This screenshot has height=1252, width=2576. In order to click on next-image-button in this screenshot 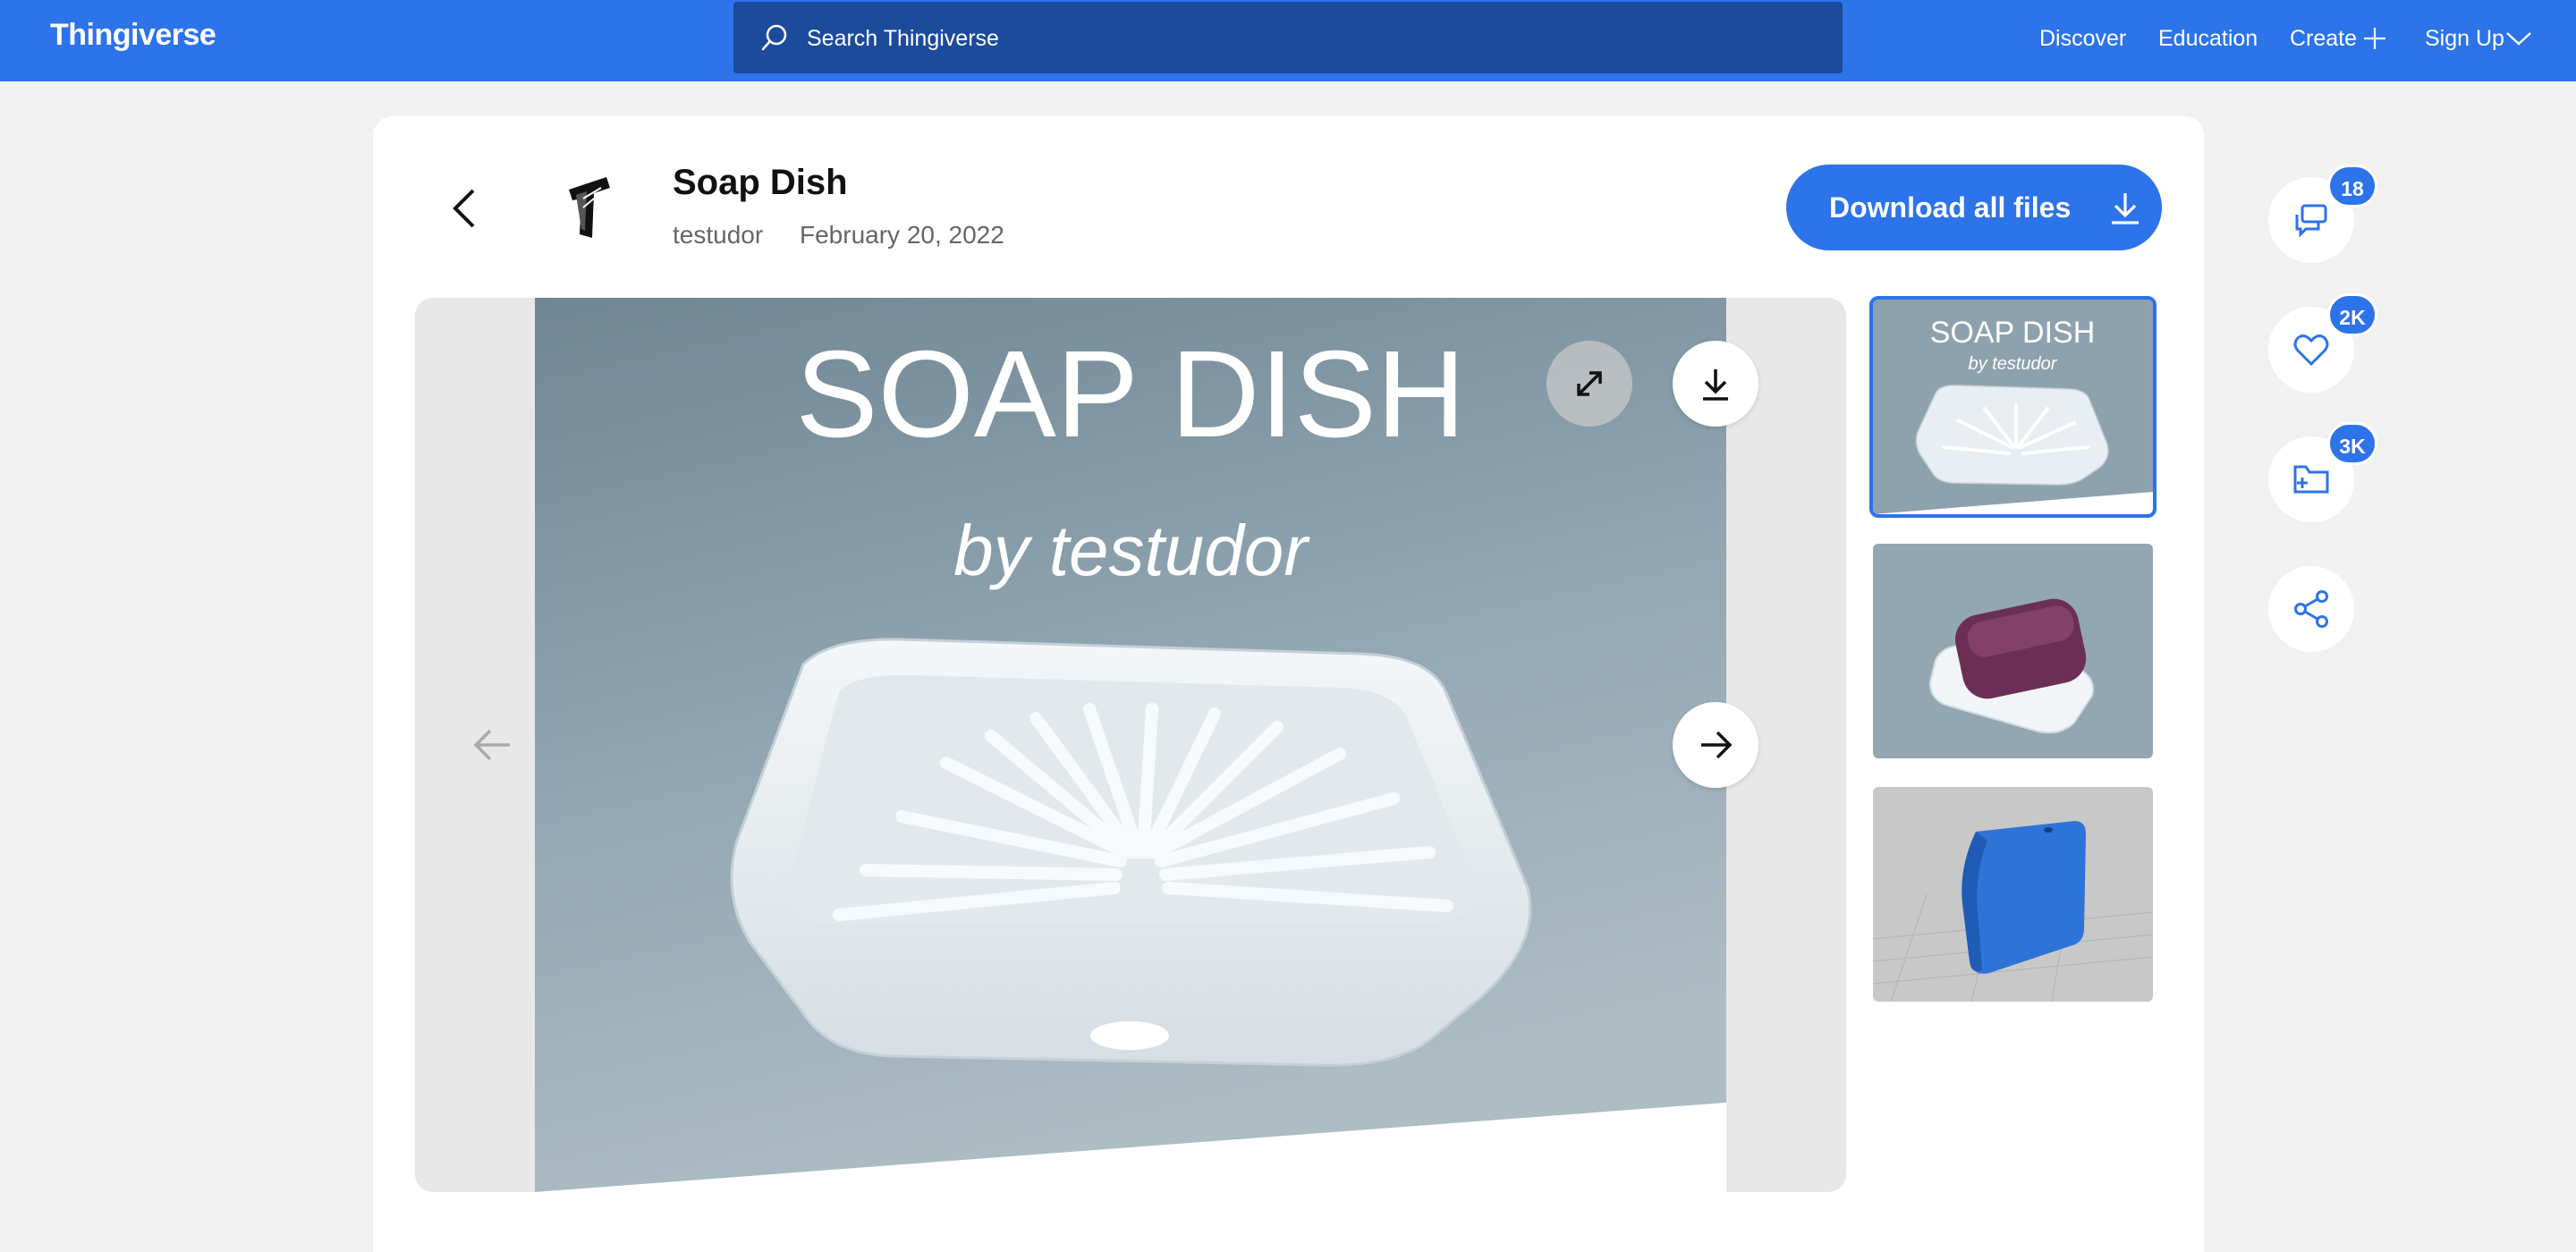, I will do `click(1715, 745)`.